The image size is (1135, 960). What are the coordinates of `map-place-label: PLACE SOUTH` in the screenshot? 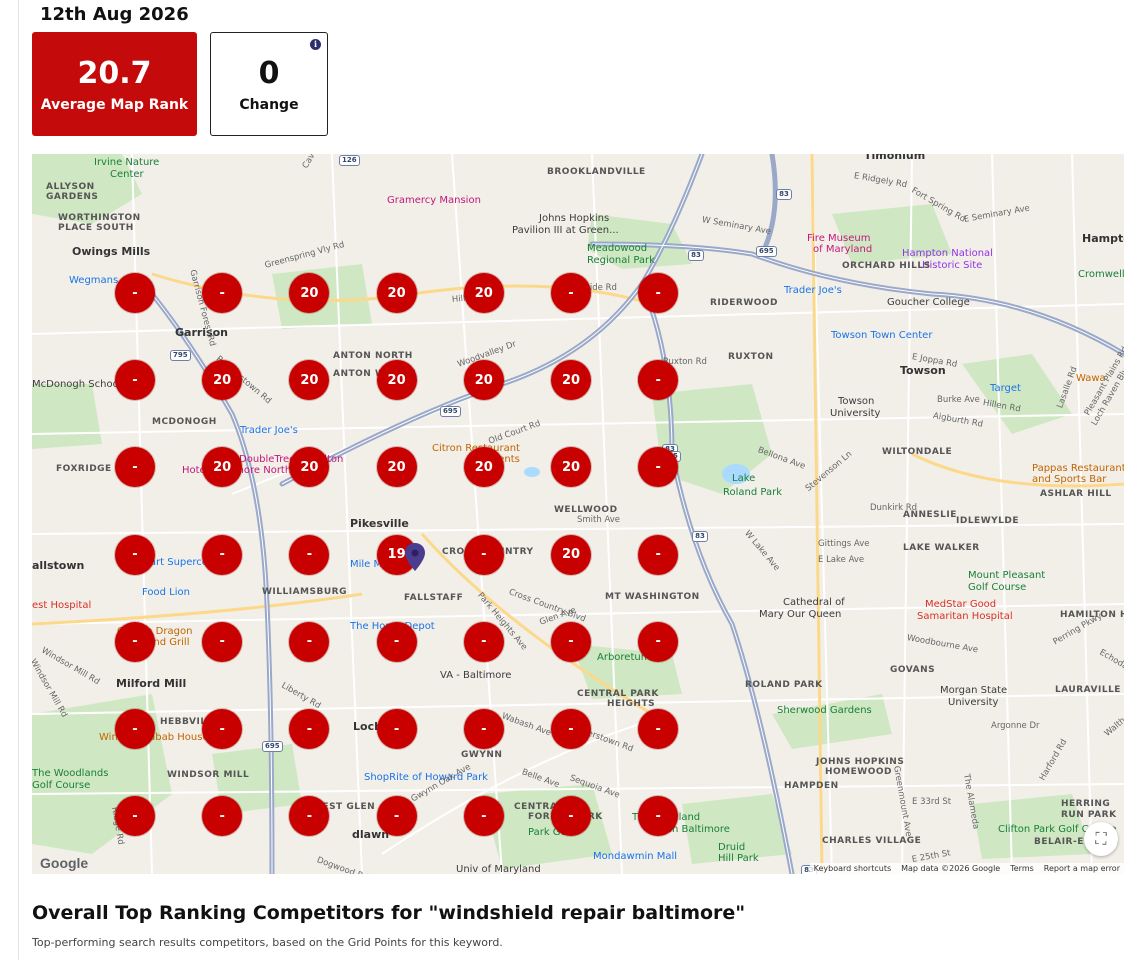 It's located at (96, 228).